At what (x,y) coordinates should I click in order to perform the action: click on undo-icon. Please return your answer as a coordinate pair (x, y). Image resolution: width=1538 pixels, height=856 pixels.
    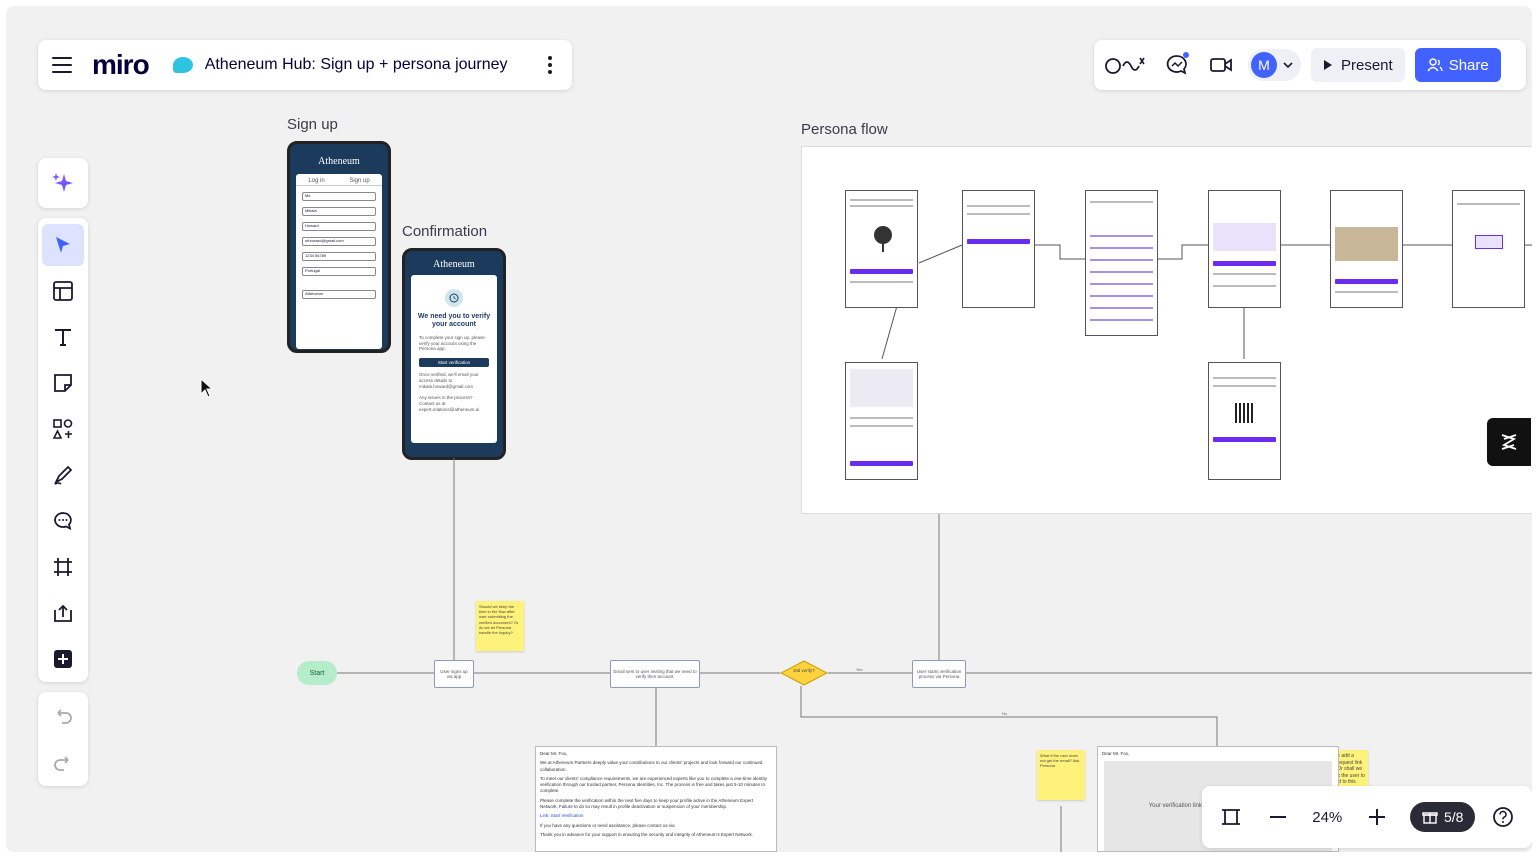
    Looking at the image, I should click on (64, 716).